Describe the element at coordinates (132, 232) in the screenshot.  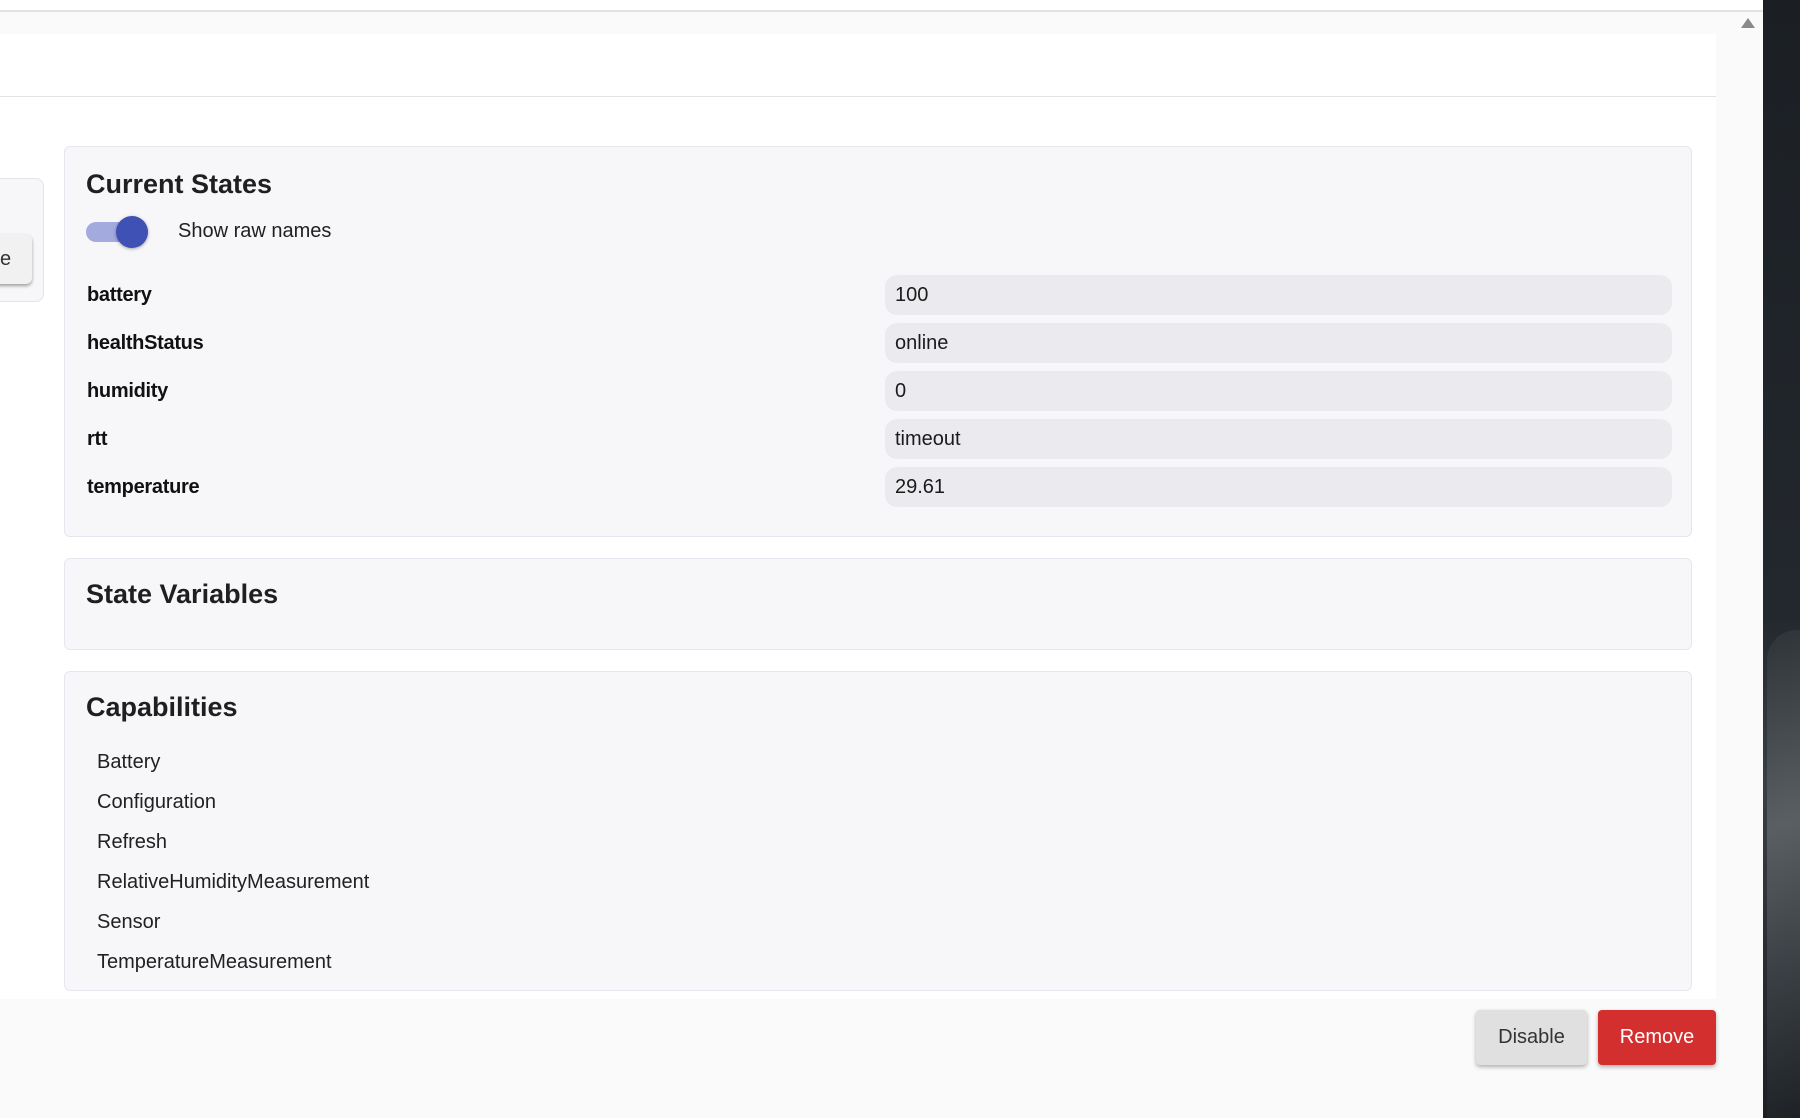
I see `toggle-knob` at that location.